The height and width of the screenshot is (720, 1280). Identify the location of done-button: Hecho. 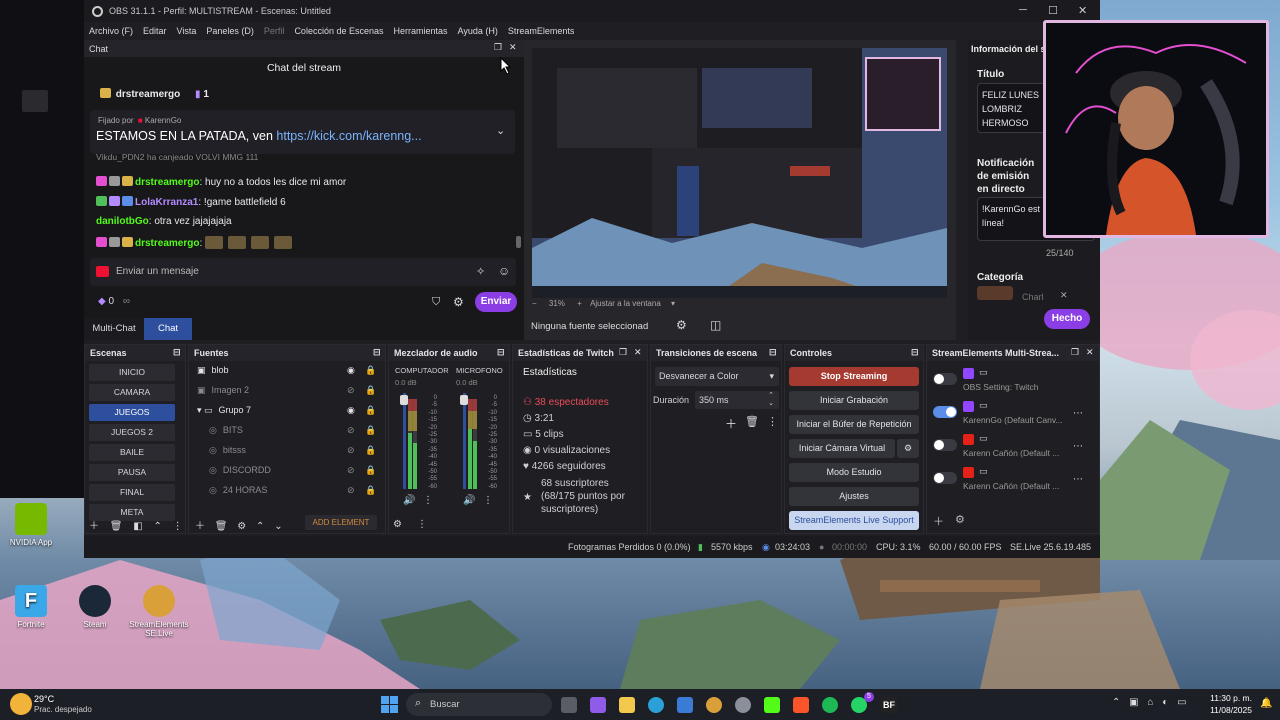
(1067, 319).